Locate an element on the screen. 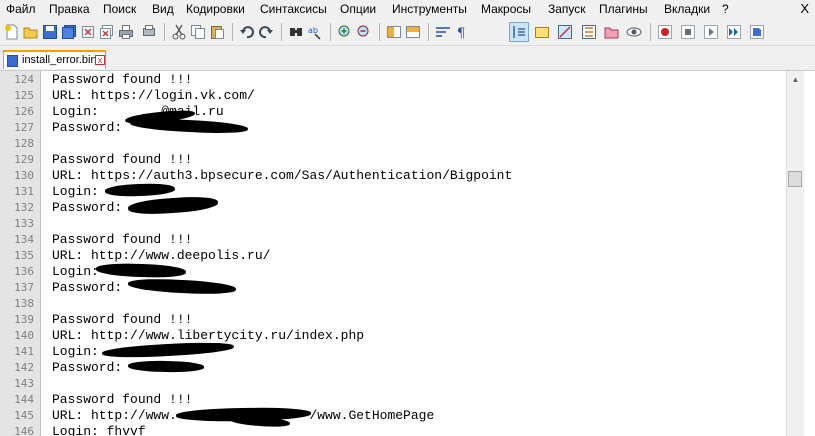 This screenshot has height=436, width=815. line-number: 142 is located at coordinates (24, 367).